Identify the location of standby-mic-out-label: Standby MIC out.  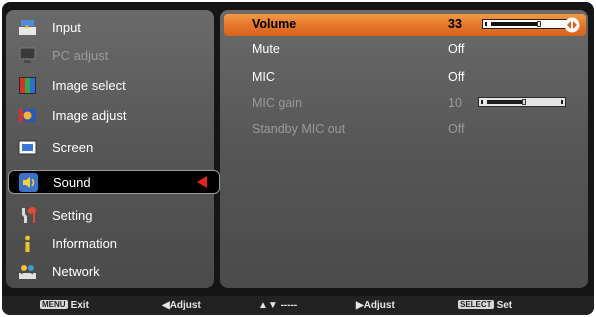
(299, 129).